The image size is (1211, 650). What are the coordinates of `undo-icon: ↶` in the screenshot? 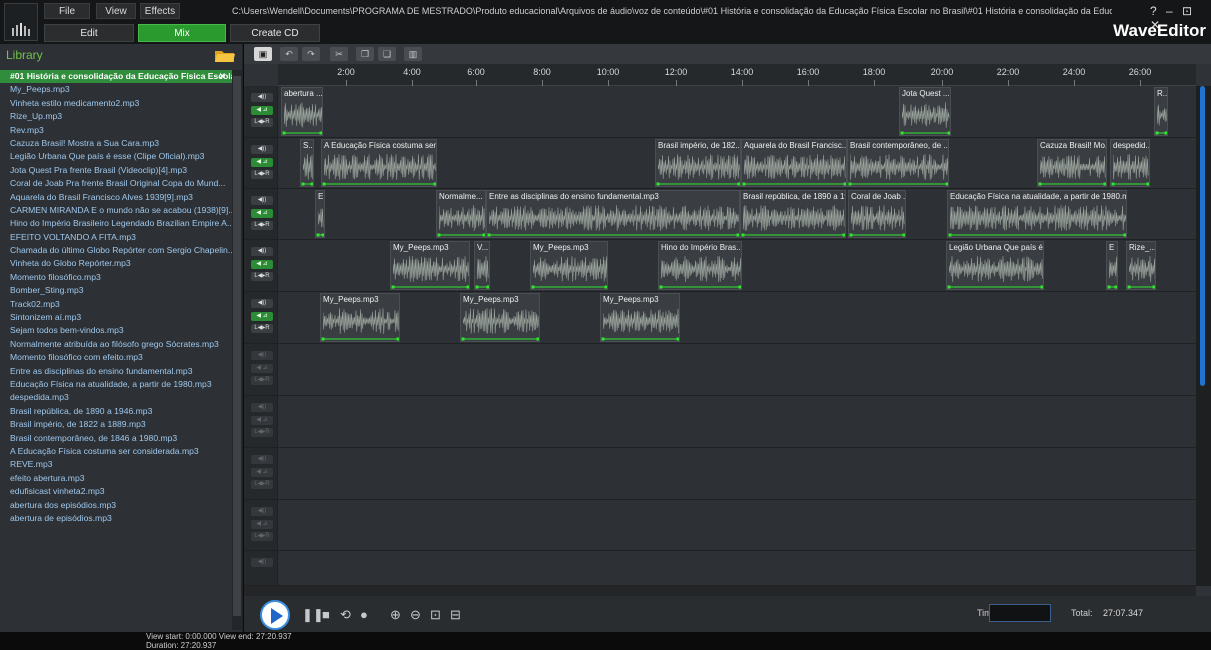 It's located at (289, 54).